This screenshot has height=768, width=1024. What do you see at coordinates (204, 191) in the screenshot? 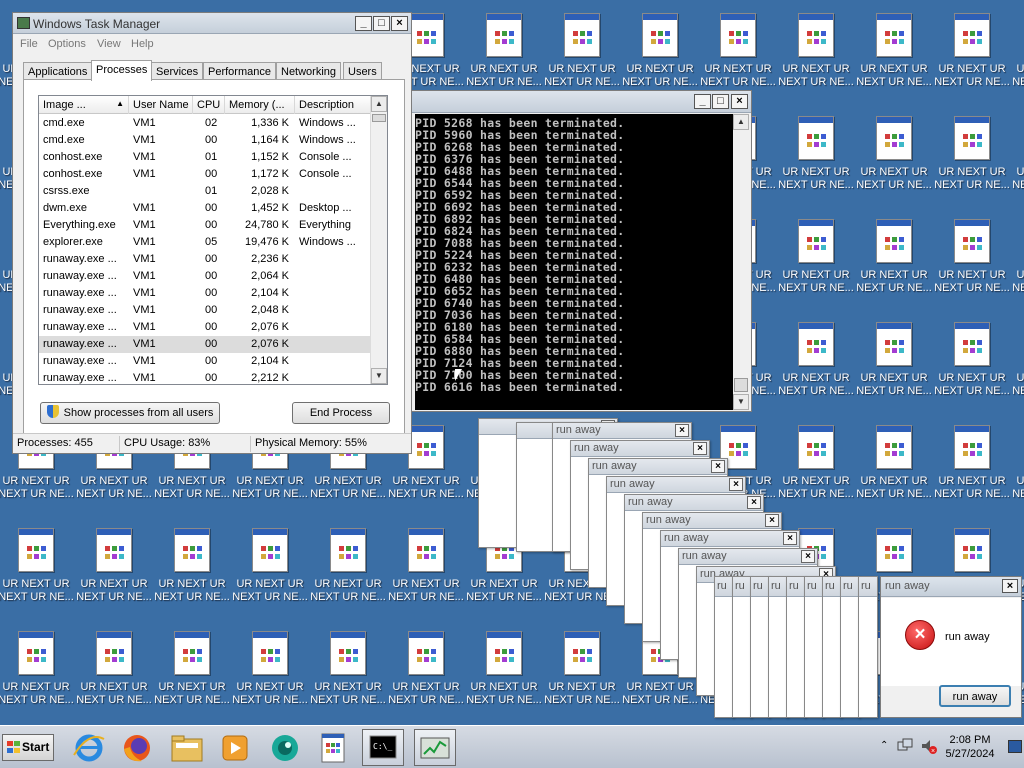
I see `table-row: csrss.exe 01 2,028 K` at bounding box center [204, 191].